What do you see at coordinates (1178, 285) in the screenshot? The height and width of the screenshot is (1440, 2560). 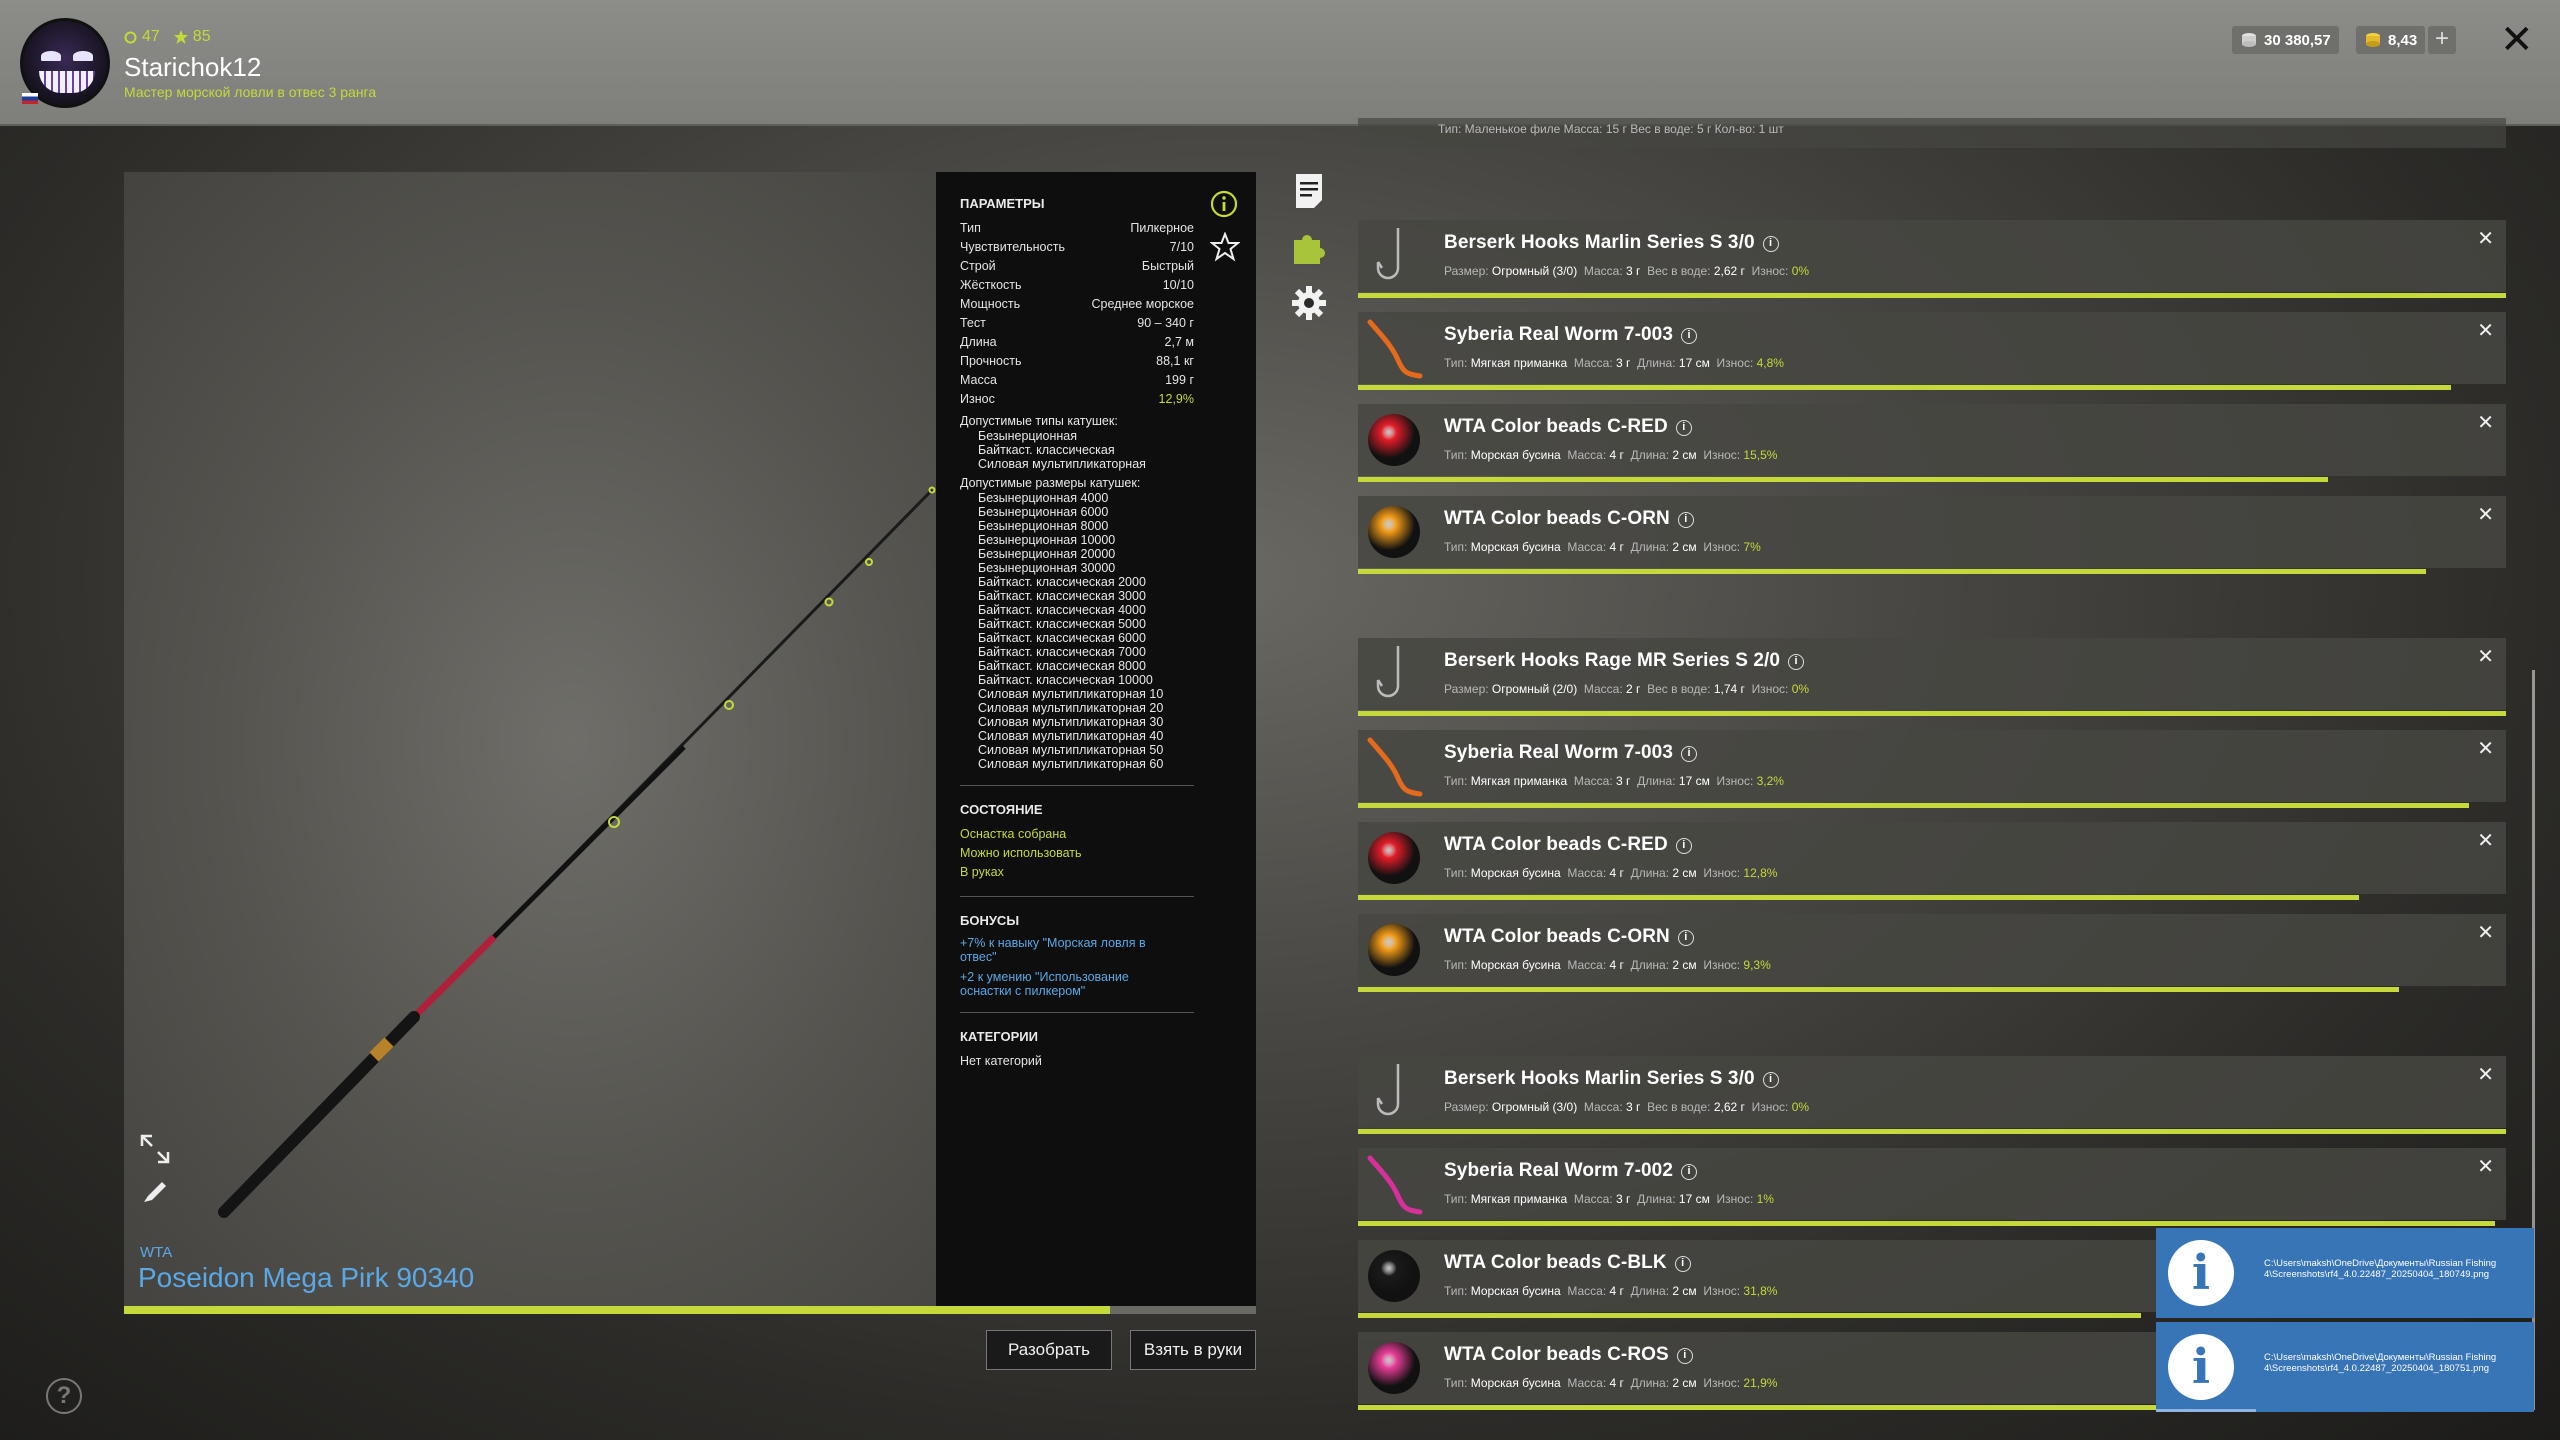 I see `param-value: 10/10` at bounding box center [1178, 285].